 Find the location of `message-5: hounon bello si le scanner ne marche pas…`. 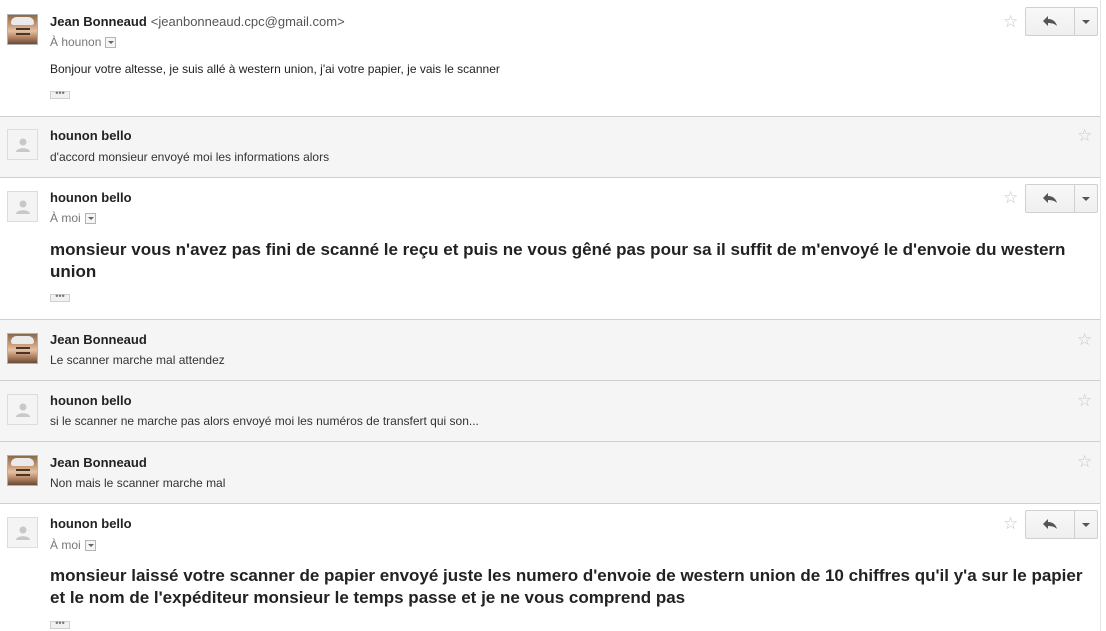

message-5: hounon bello si le scanner ne marche pas… is located at coordinates (550, 411).